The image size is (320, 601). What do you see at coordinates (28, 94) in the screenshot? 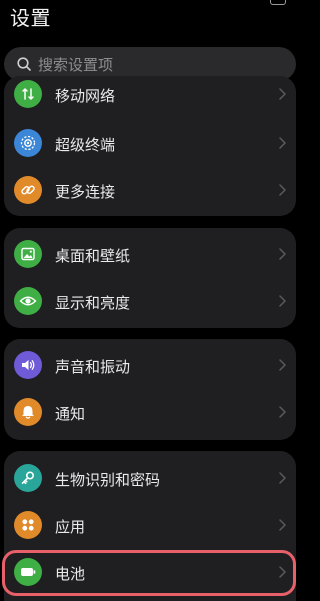
I see `mobile-network-icon` at bounding box center [28, 94].